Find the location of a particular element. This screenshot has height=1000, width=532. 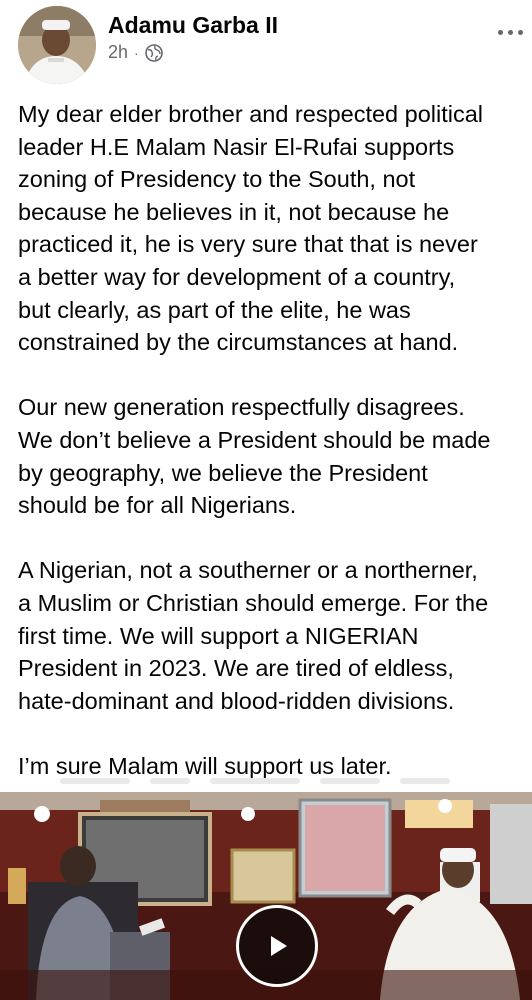

post-meta: 2h · is located at coordinates (135, 52).